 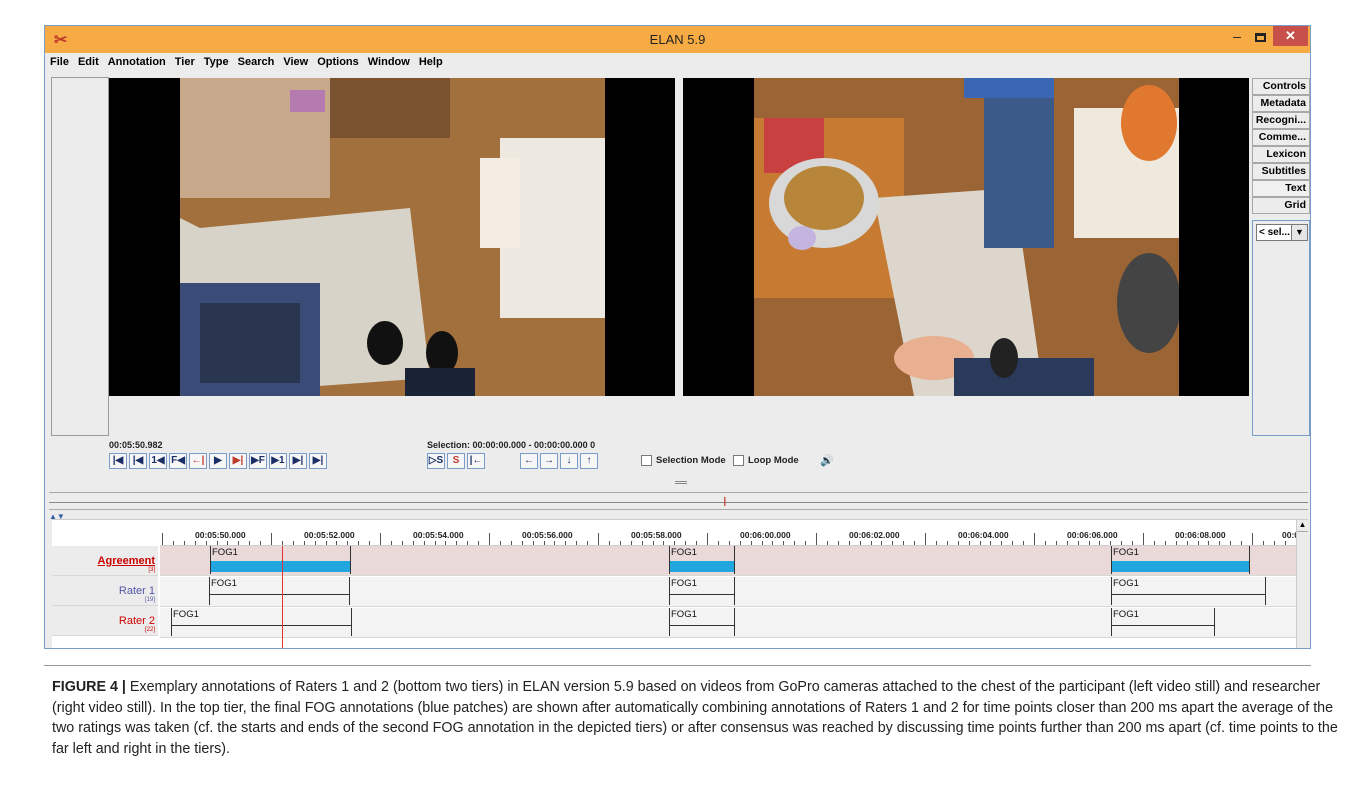 What do you see at coordinates (476, 461) in the screenshot?
I see `to-selection-begin-button: |←` at bounding box center [476, 461].